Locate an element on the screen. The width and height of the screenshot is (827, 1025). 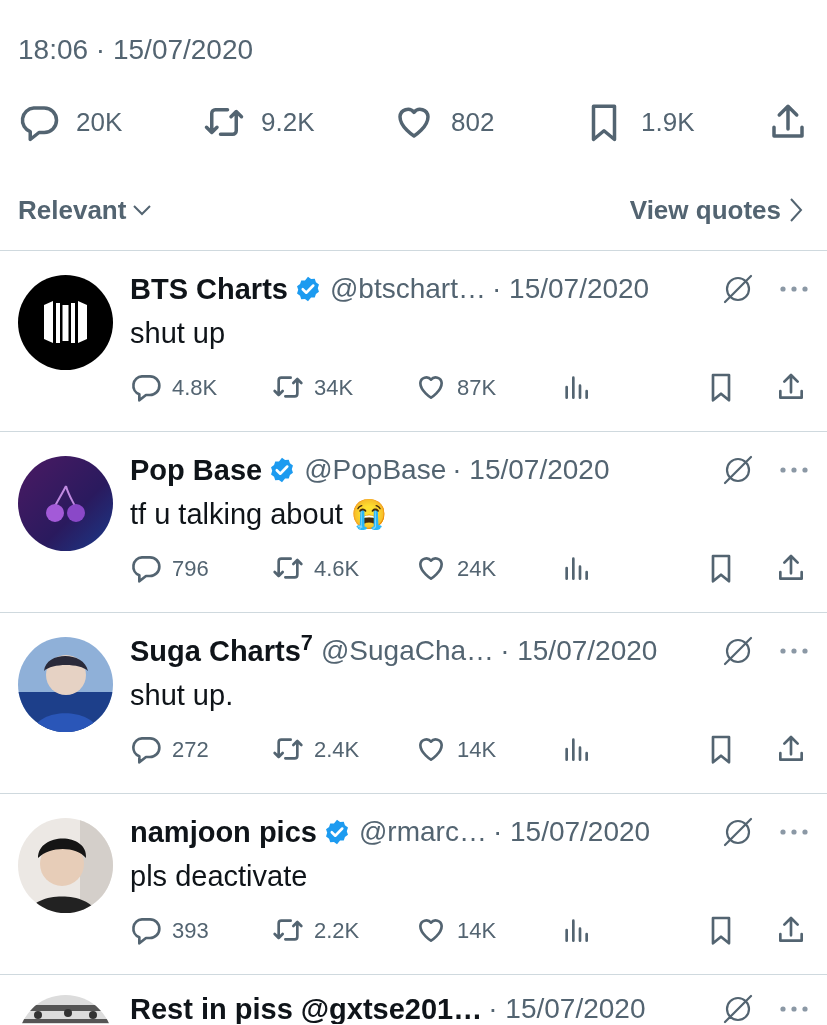
action-count: 4.6K is located at coordinates (337, 568).